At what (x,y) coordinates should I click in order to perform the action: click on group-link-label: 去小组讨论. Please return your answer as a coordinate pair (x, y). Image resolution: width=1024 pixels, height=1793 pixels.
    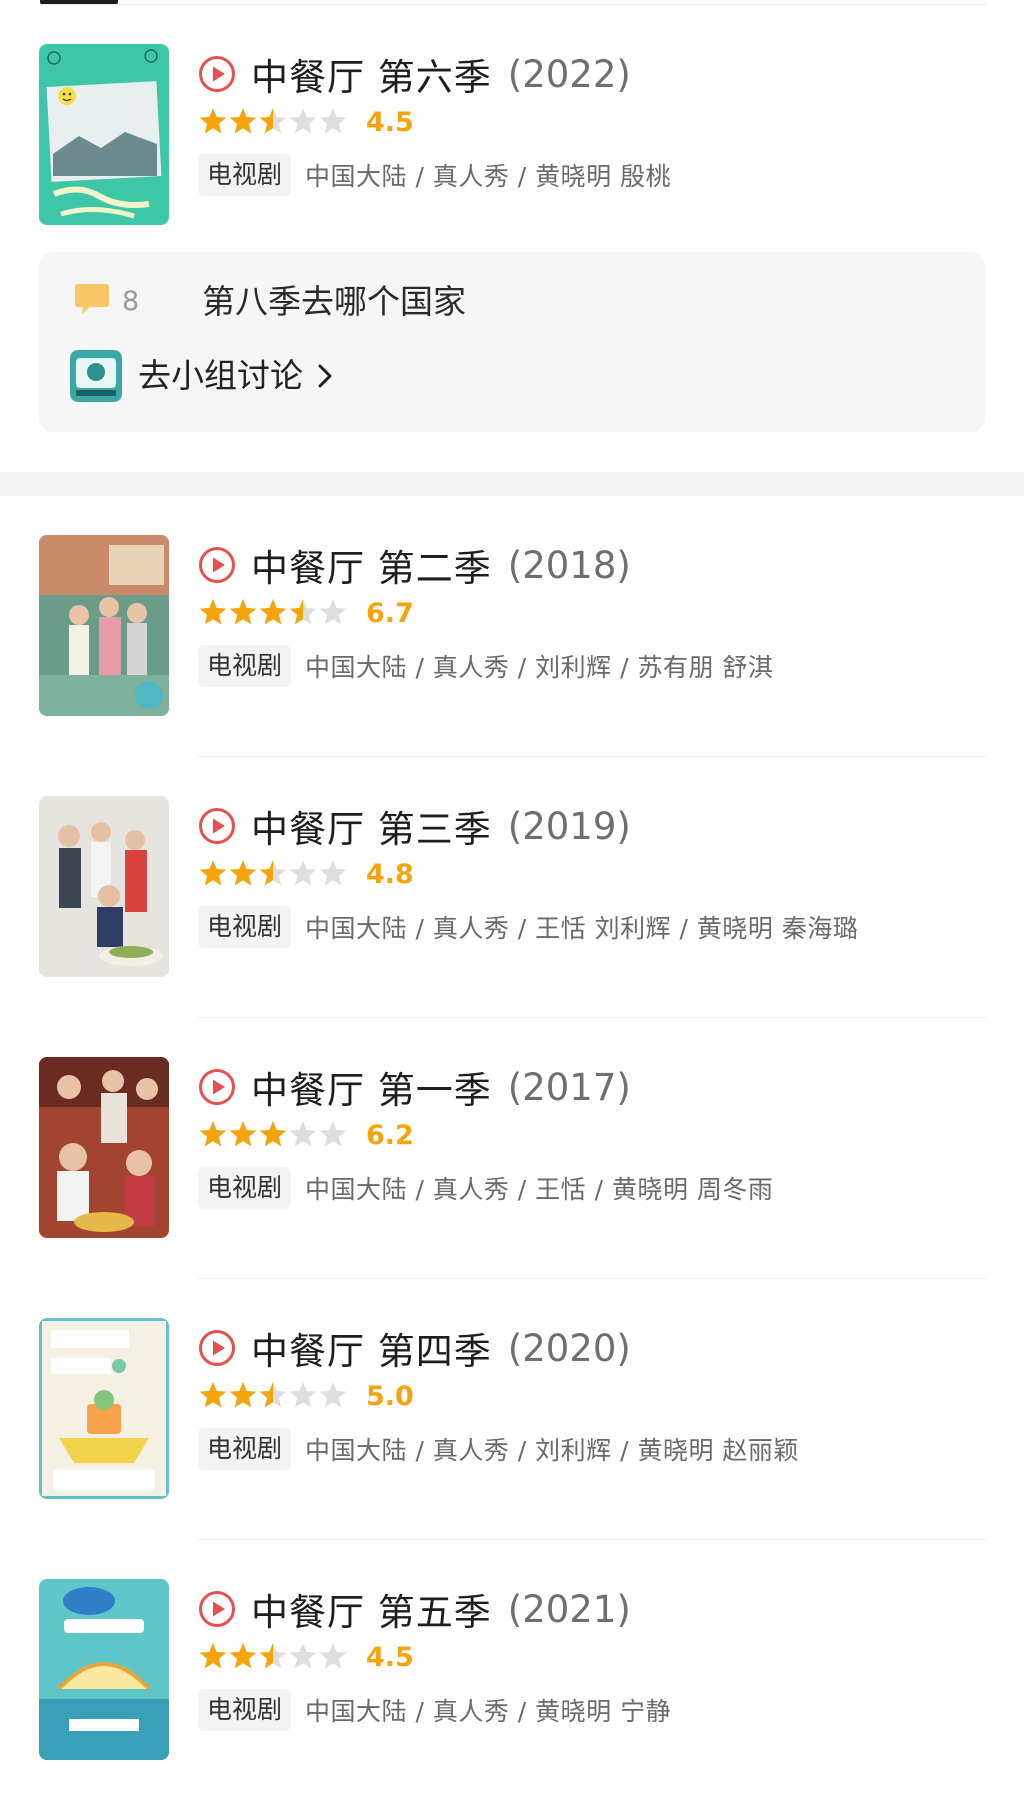
    Looking at the image, I should click on (220, 375).